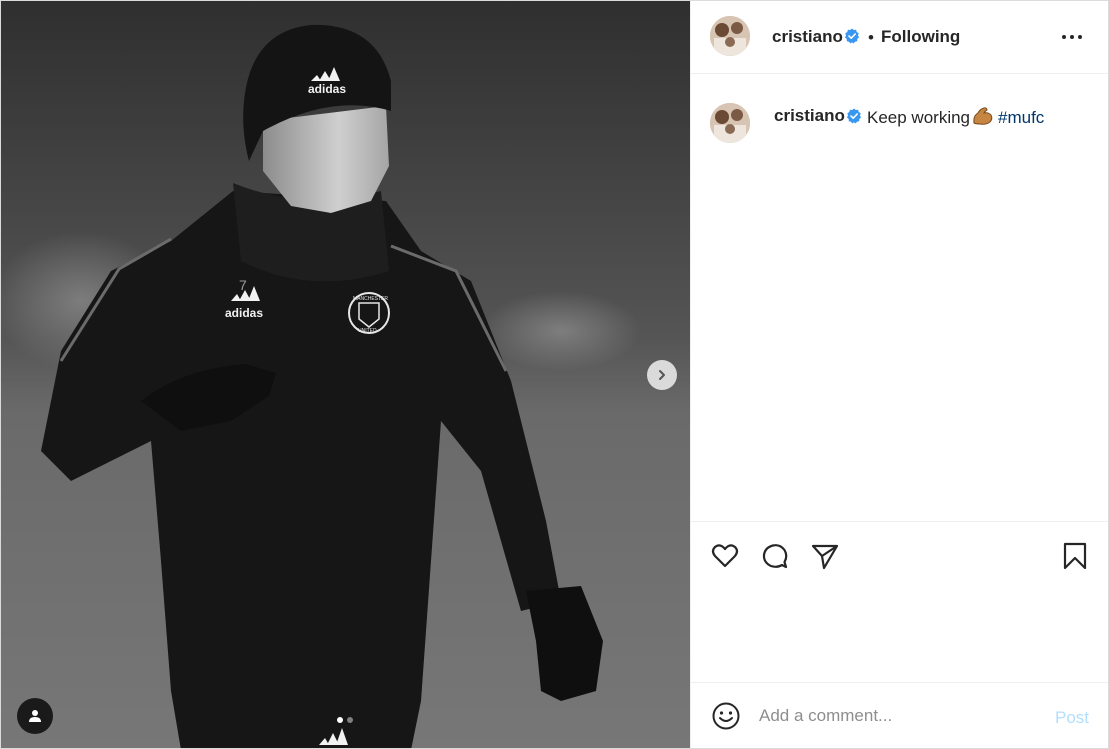 This screenshot has height=749, width=1109. I want to click on comment-button, so click(775, 556).